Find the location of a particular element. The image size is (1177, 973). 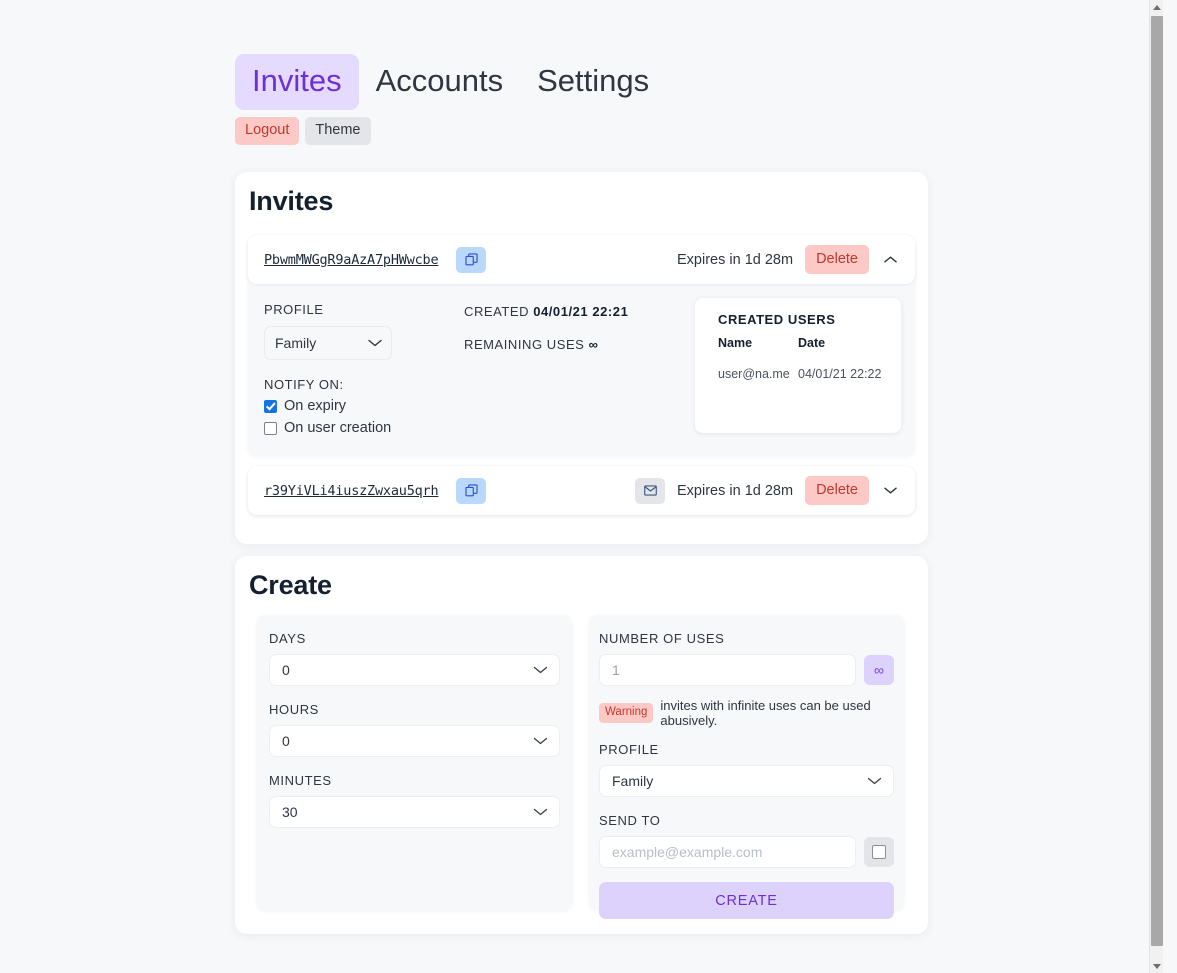

create-profile-label: PROFILE is located at coordinates (629, 749).